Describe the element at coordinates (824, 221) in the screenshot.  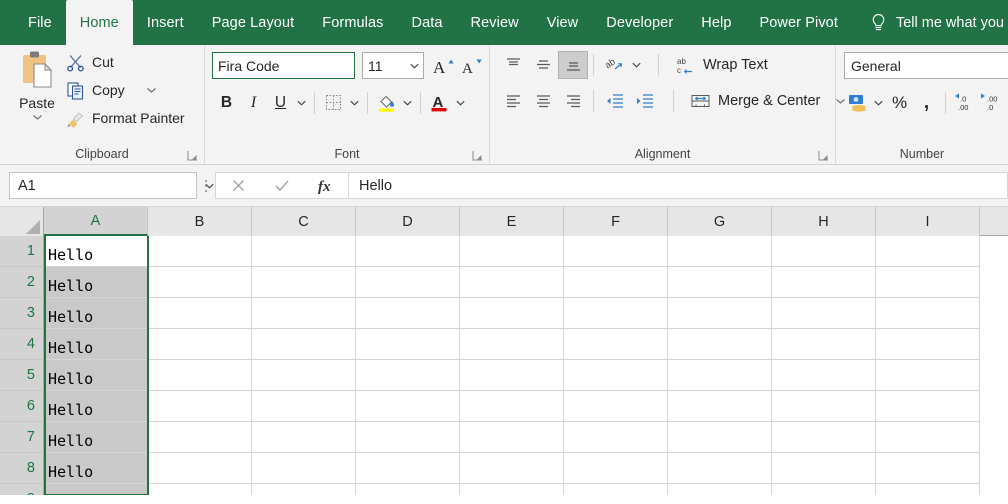
I see `column-header-h: H` at that location.